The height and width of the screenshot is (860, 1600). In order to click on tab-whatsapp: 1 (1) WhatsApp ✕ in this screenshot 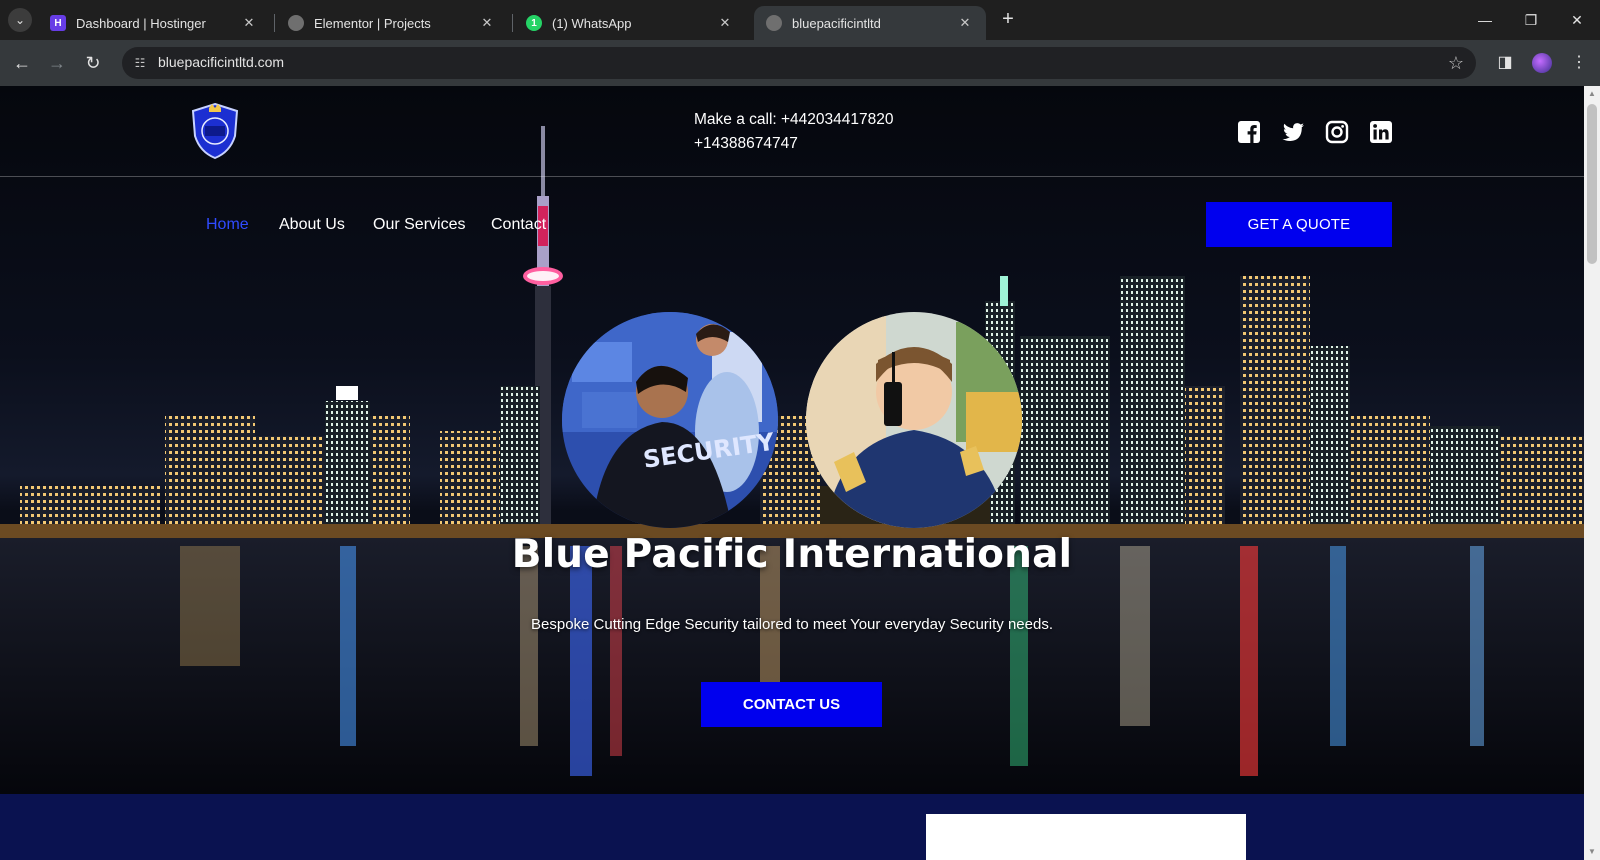, I will do `click(630, 23)`.